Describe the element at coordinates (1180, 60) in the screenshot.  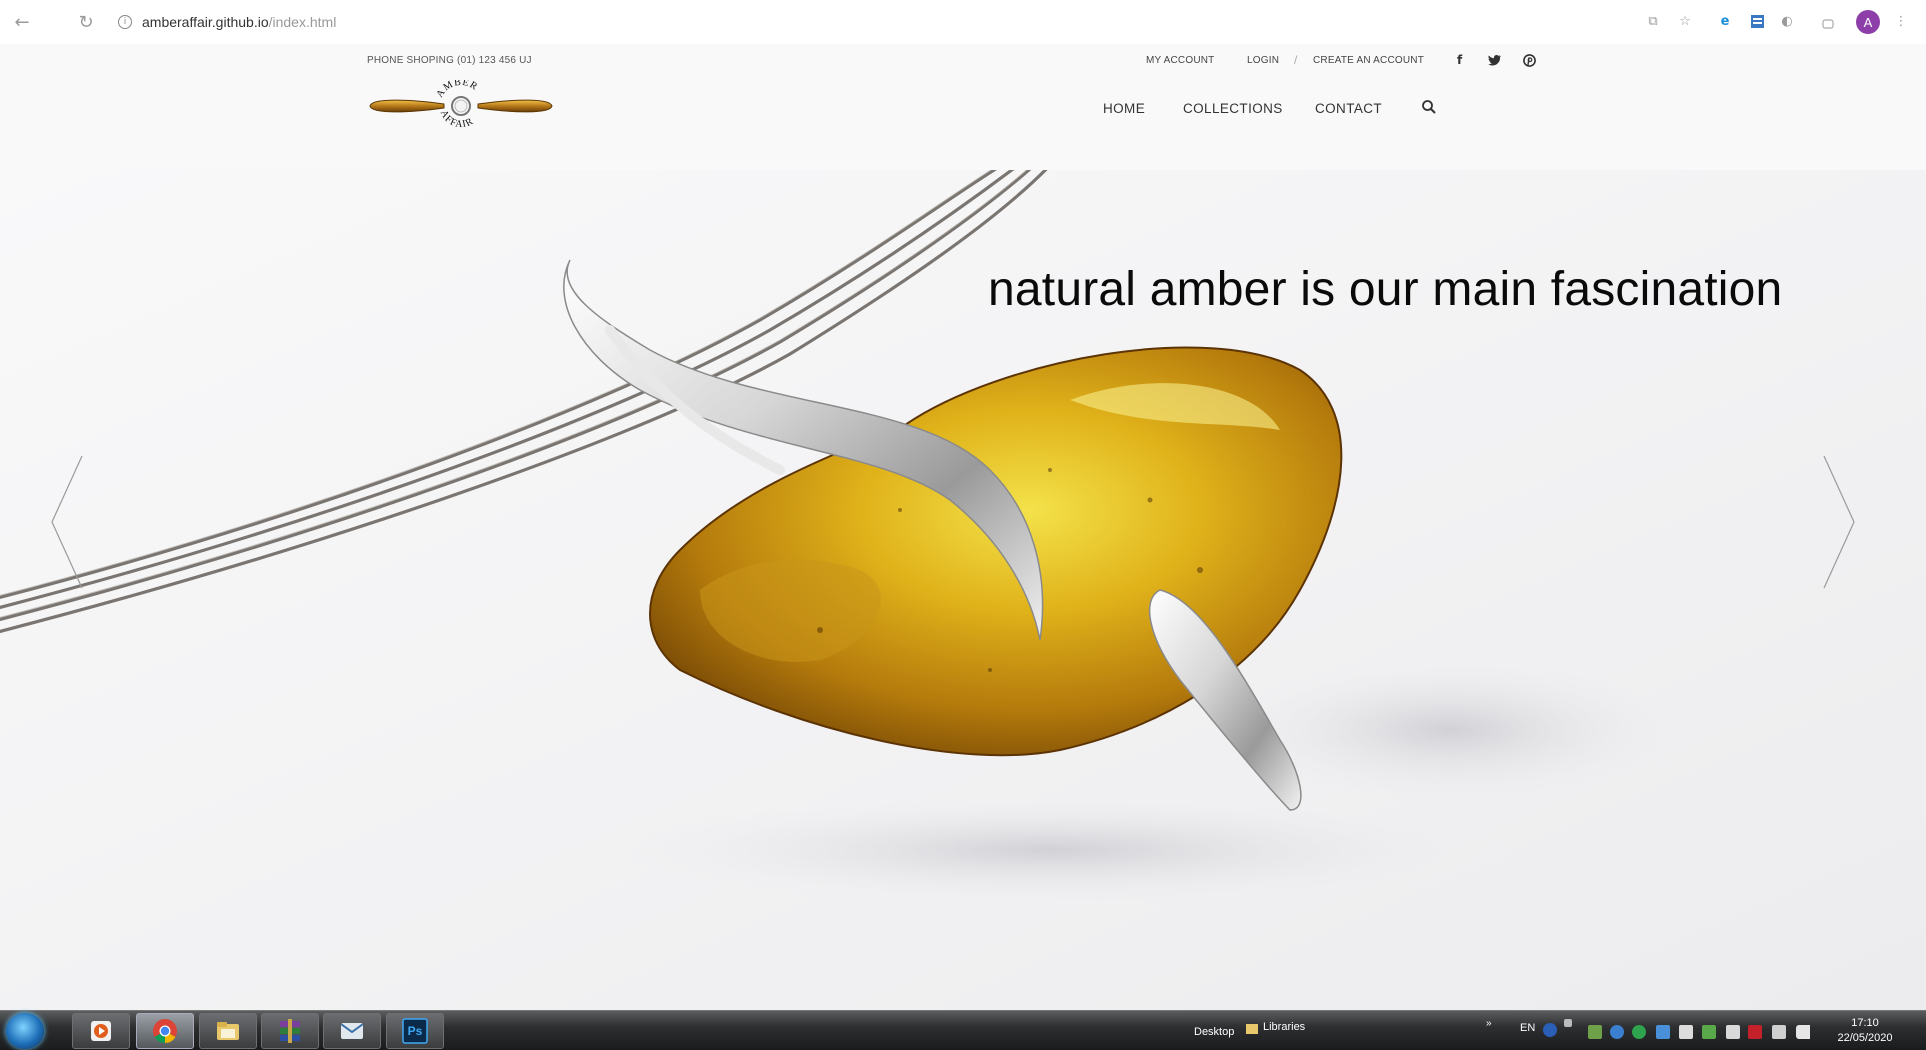
I see `my-account-link: MY ACCOUNT` at that location.